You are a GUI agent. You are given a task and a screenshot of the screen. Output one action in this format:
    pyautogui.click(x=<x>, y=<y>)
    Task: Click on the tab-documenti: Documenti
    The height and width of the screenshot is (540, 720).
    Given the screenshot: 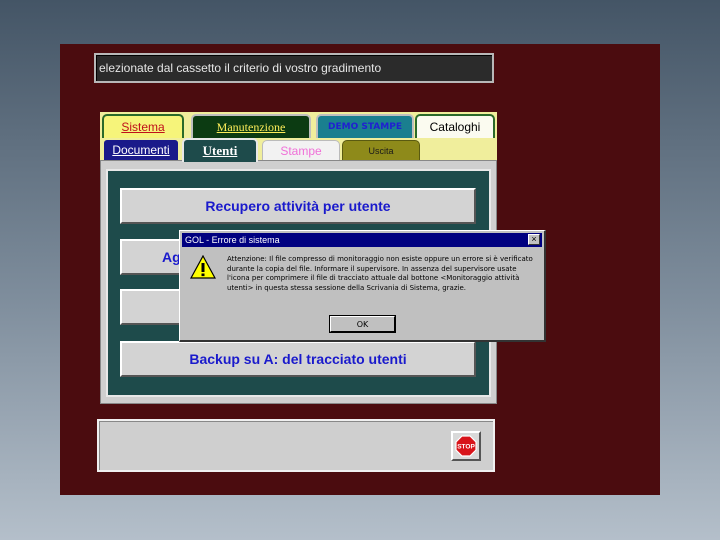 What is the action you would take?
    pyautogui.click(x=141, y=149)
    